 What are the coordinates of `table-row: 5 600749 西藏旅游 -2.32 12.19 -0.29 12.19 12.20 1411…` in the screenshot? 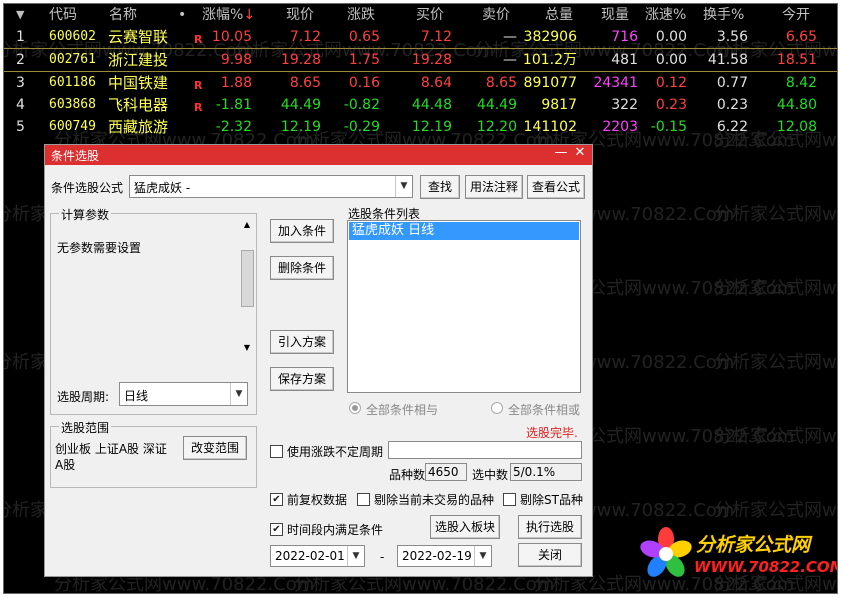 It's located at (420, 127).